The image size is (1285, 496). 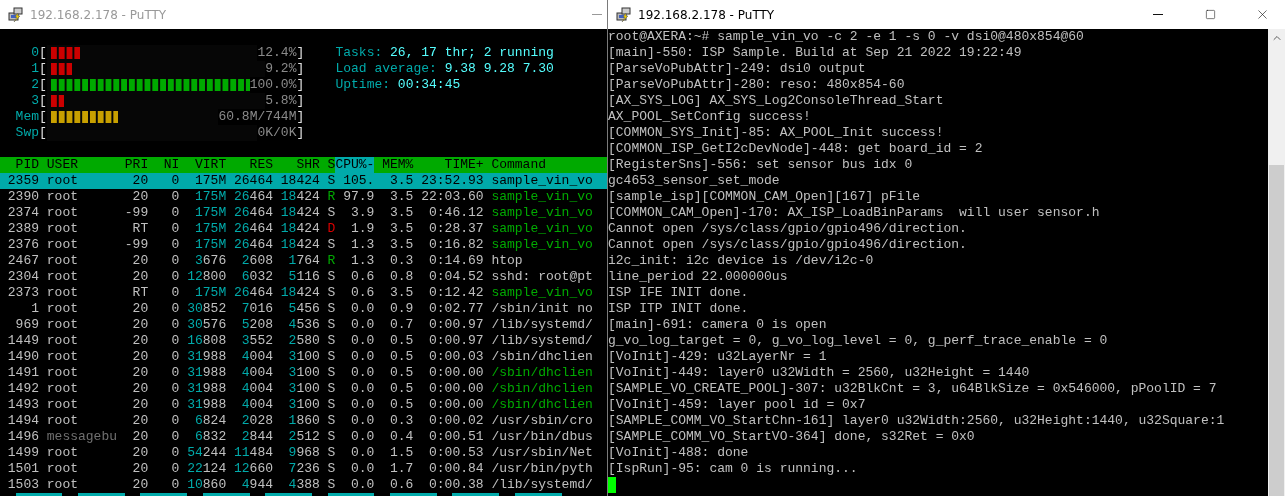 I want to click on table-cell-text: 4388, so click(x=303, y=485).